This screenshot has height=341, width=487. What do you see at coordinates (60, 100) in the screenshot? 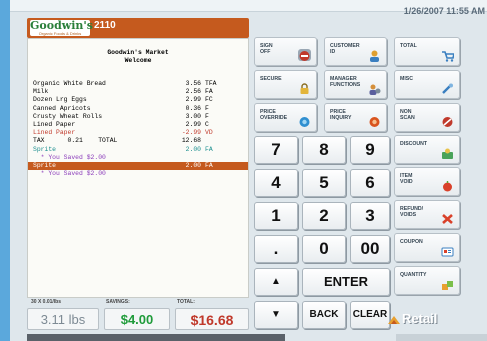
I see `receipt-item-name: Dozen Lrg Eggs` at bounding box center [60, 100].